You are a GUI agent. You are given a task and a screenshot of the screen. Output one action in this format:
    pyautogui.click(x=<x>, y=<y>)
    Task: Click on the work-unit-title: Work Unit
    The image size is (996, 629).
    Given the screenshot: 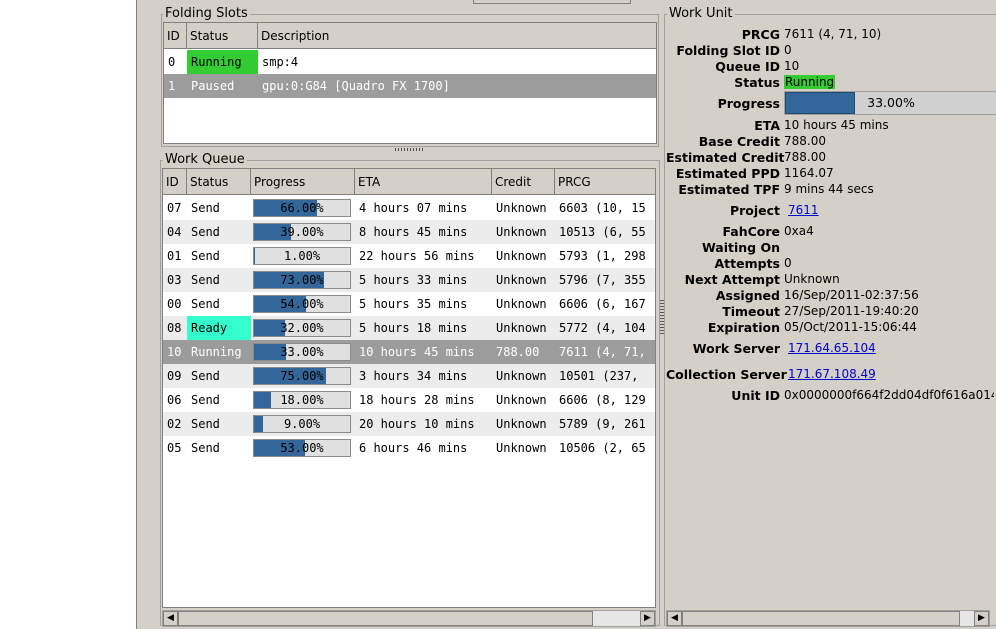 What is the action you would take?
    pyautogui.click(x=701, y=13)
    